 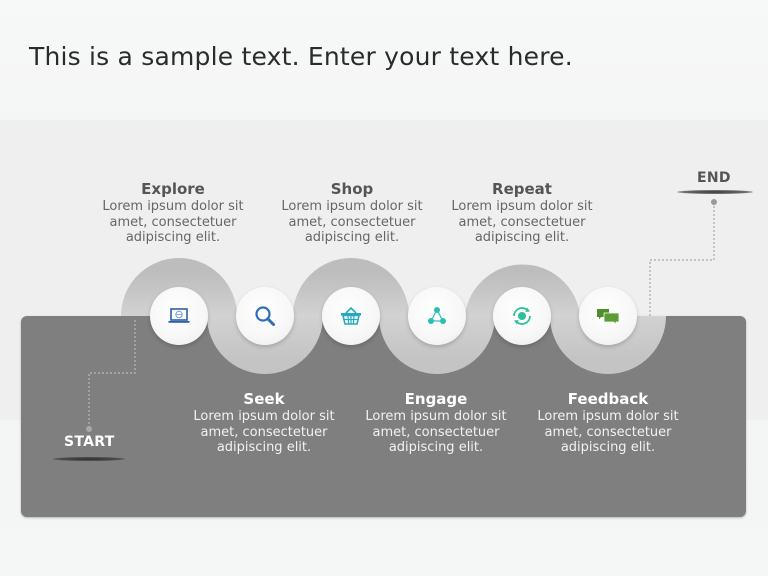 I want to click on node-seek, so click(x=265, y=316).